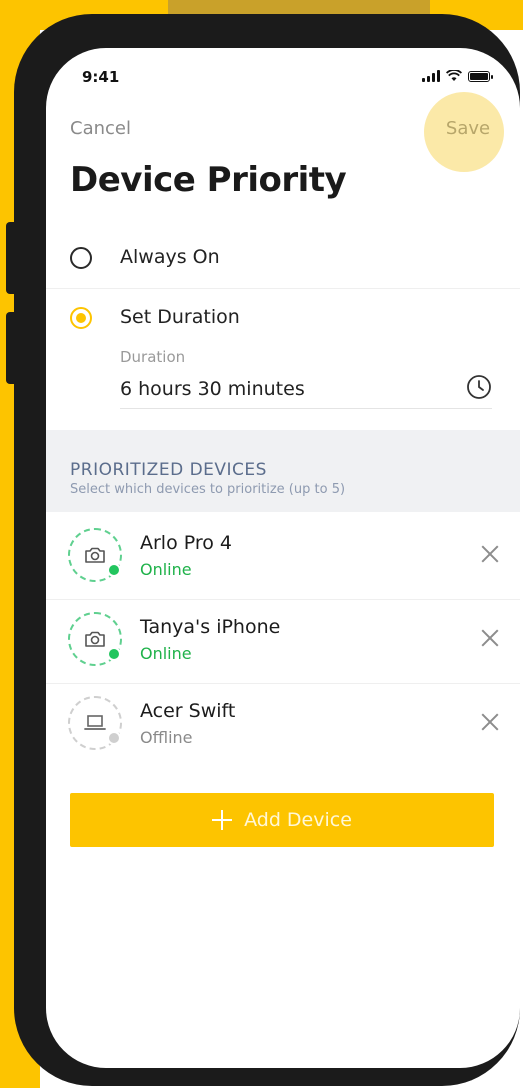  I want to click on offline-indicator, so click(114, 738).